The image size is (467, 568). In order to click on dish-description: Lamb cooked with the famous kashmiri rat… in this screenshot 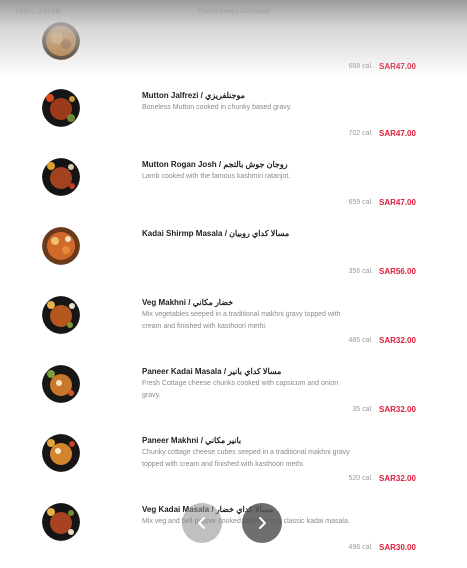, I will do `click(216, 176)`.